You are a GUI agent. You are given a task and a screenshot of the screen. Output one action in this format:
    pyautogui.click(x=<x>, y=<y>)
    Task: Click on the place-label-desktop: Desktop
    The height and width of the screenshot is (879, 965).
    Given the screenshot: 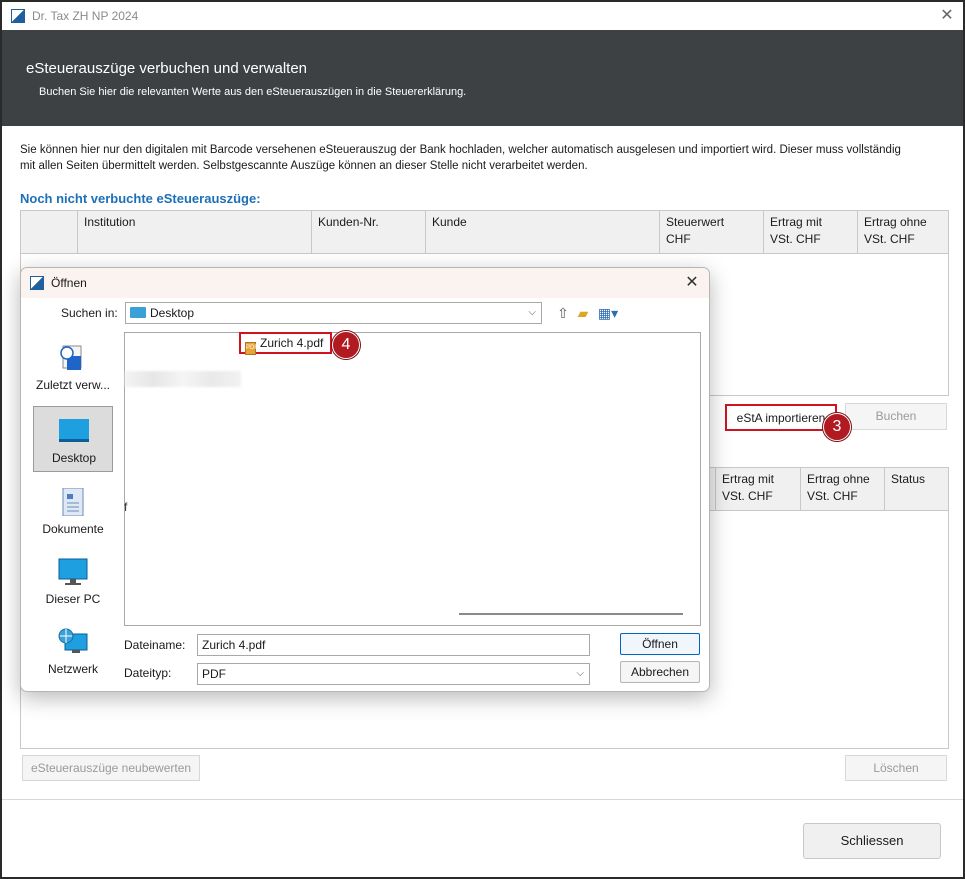 What is the action you would take?
    pyautogui.click(x=74, y=458)
    